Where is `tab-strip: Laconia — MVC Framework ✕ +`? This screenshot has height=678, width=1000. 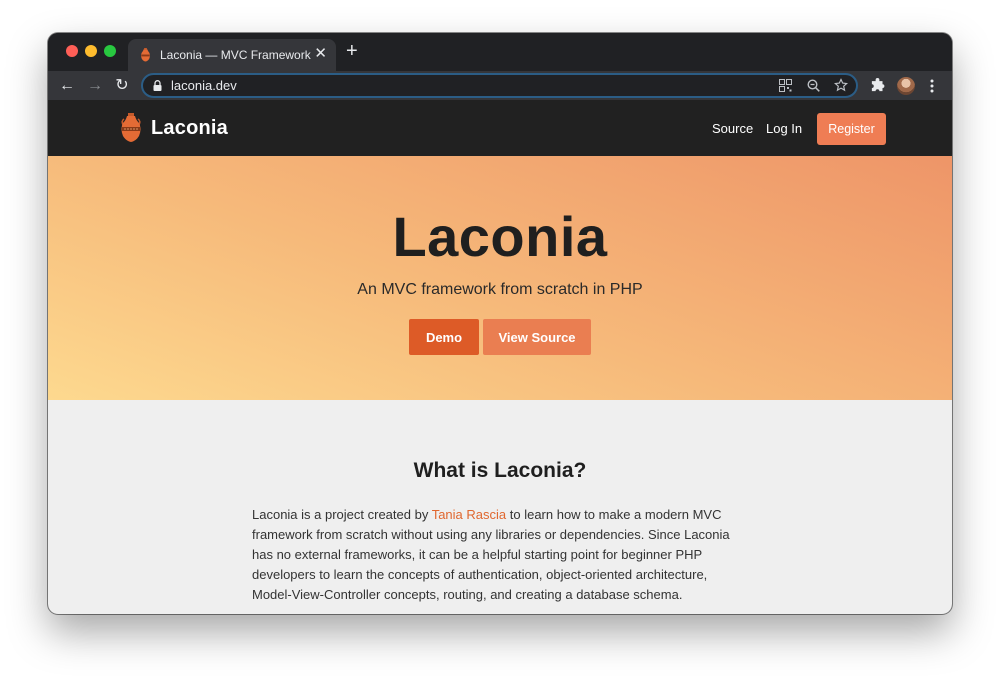
tab-strip: Laconia — MVC Framework ✕ + is located at coordinates (500, 52).